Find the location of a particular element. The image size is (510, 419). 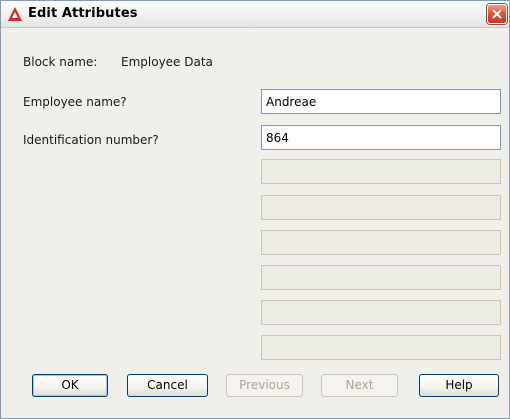

close-button is located at coordinates (497, 14).